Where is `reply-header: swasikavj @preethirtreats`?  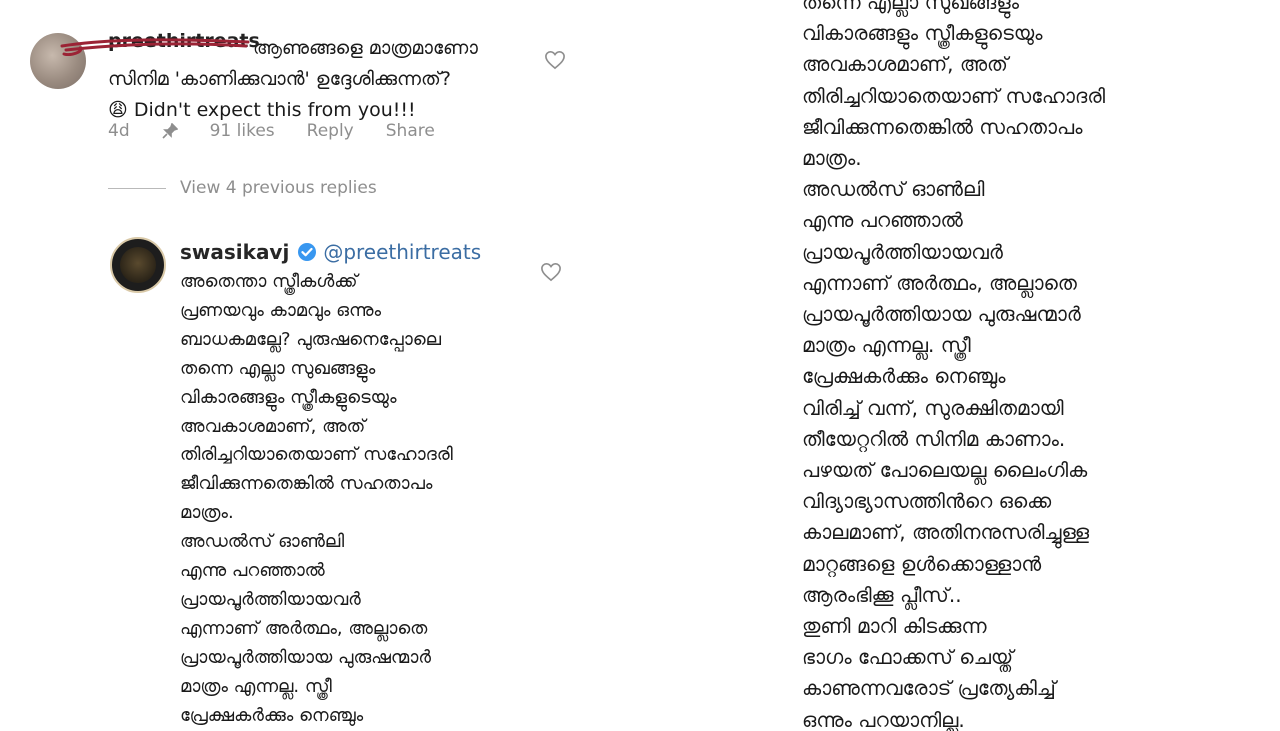 reply-header: swasikavj @preethirtreats is located at coordinates (330, 252).